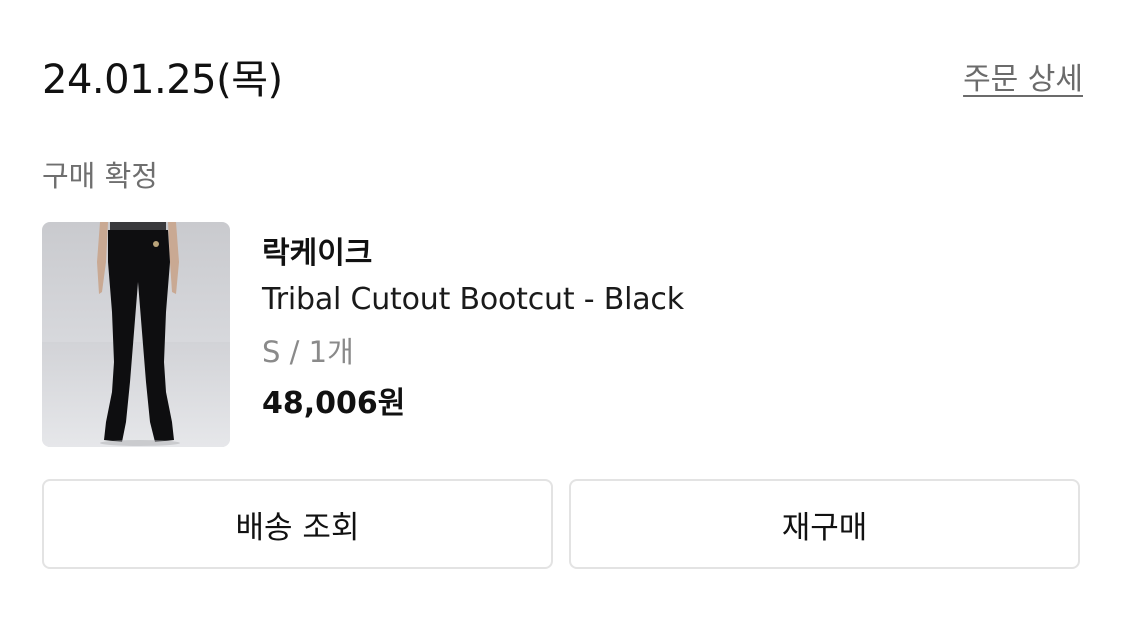  Describe the element at coordinates (473, 299) in the screenshot. I see `product-name: Tribal Cutout Bootcut - Black` at that location.